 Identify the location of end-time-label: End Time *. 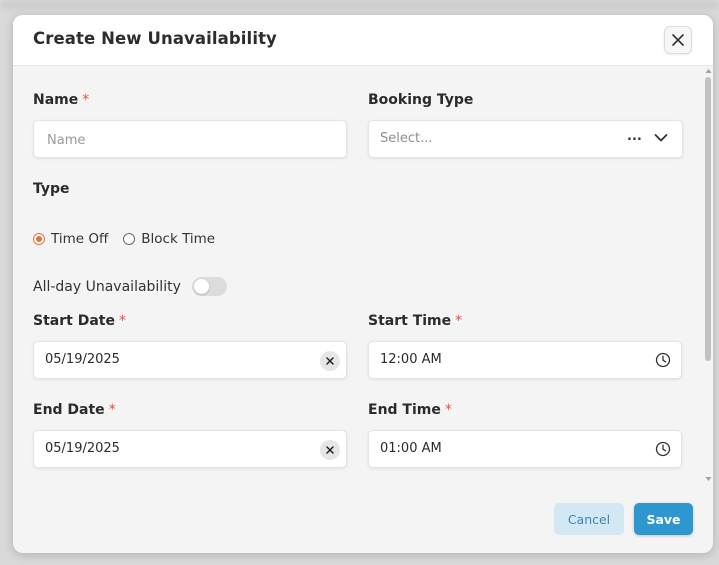
(410, 410).